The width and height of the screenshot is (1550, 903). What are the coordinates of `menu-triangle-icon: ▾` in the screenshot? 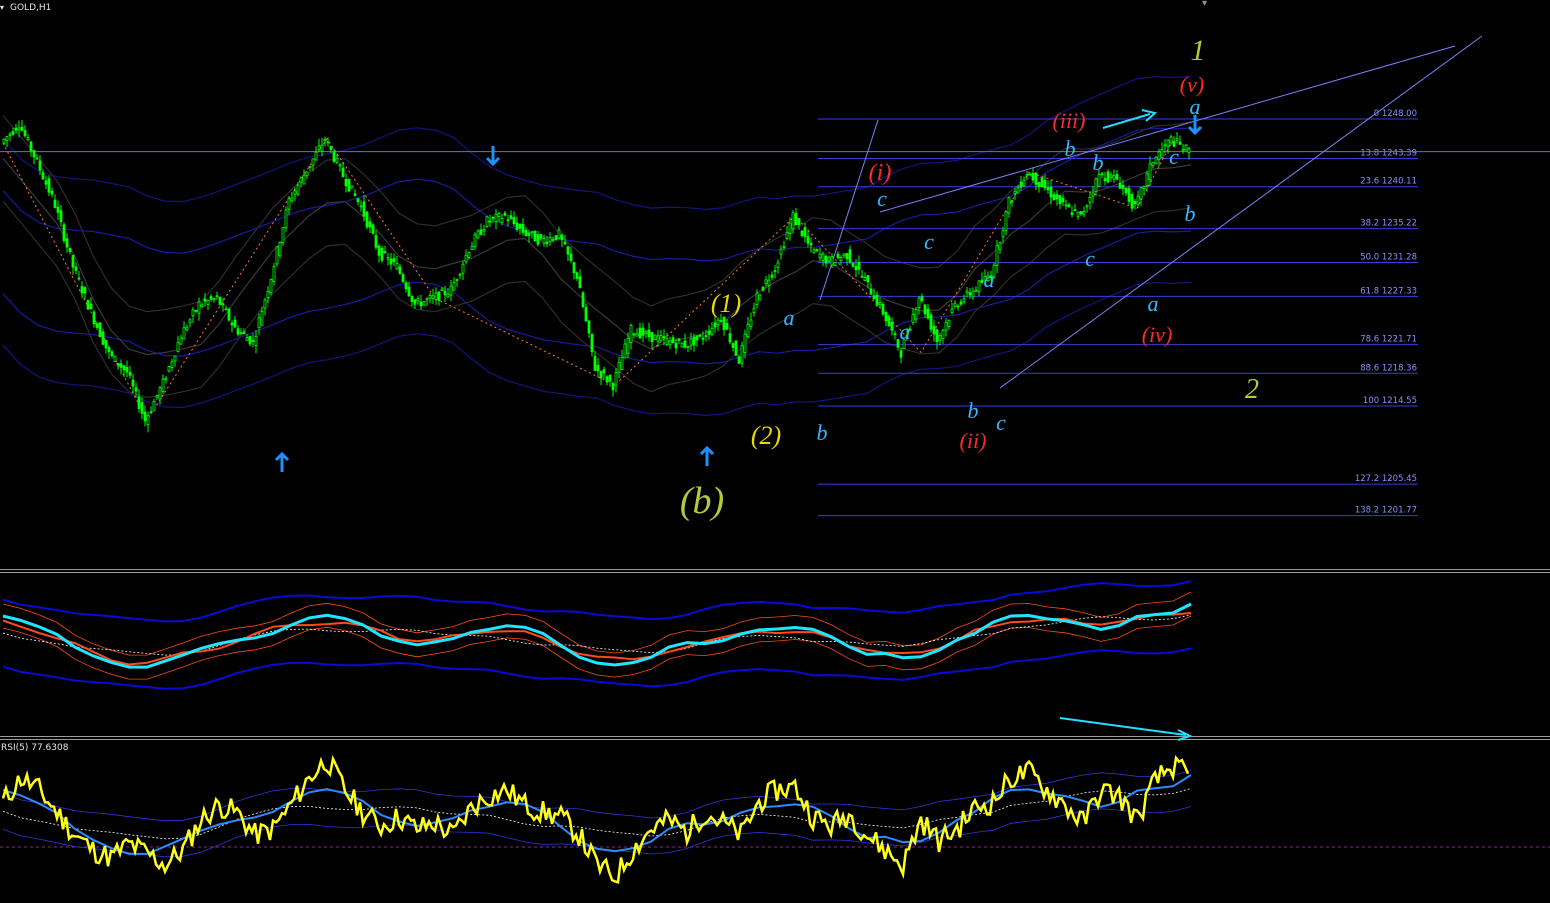 It's located at (2, 7).